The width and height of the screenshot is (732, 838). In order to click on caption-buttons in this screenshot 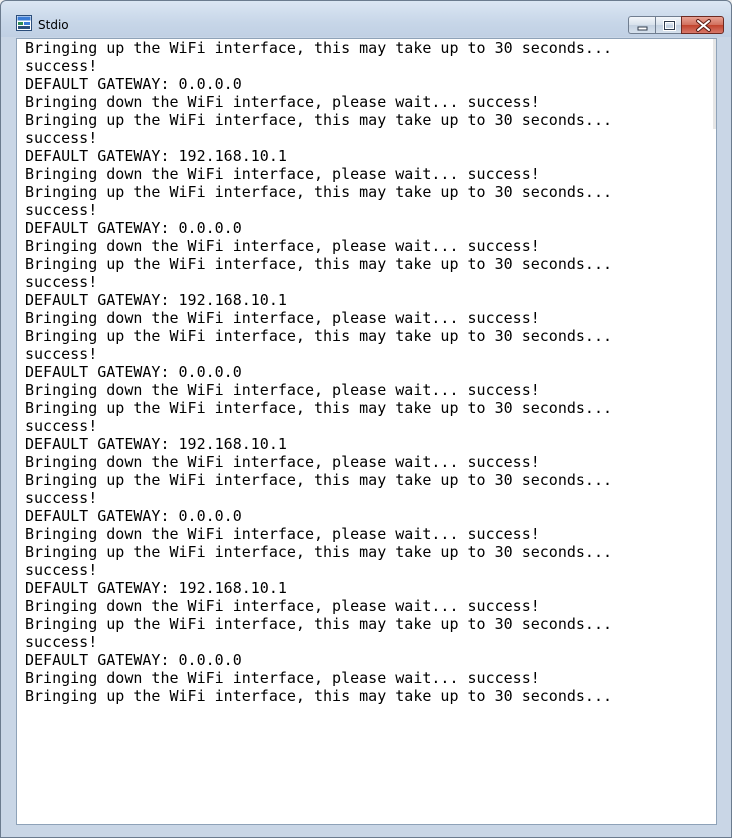, I will do `click(676, 25)`.